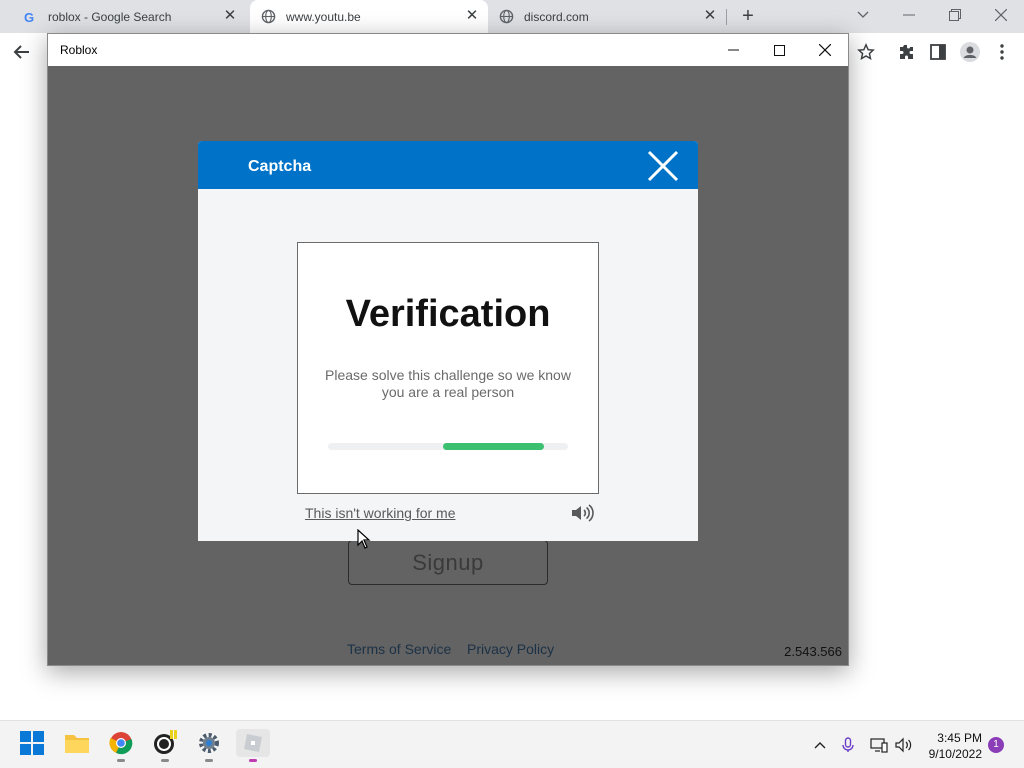 The image size is (1024, 768). What do you see at coordinates (364, 538) in the screenshot?
I see `mouse-cursor-icon` at bounding box center [364, 538].